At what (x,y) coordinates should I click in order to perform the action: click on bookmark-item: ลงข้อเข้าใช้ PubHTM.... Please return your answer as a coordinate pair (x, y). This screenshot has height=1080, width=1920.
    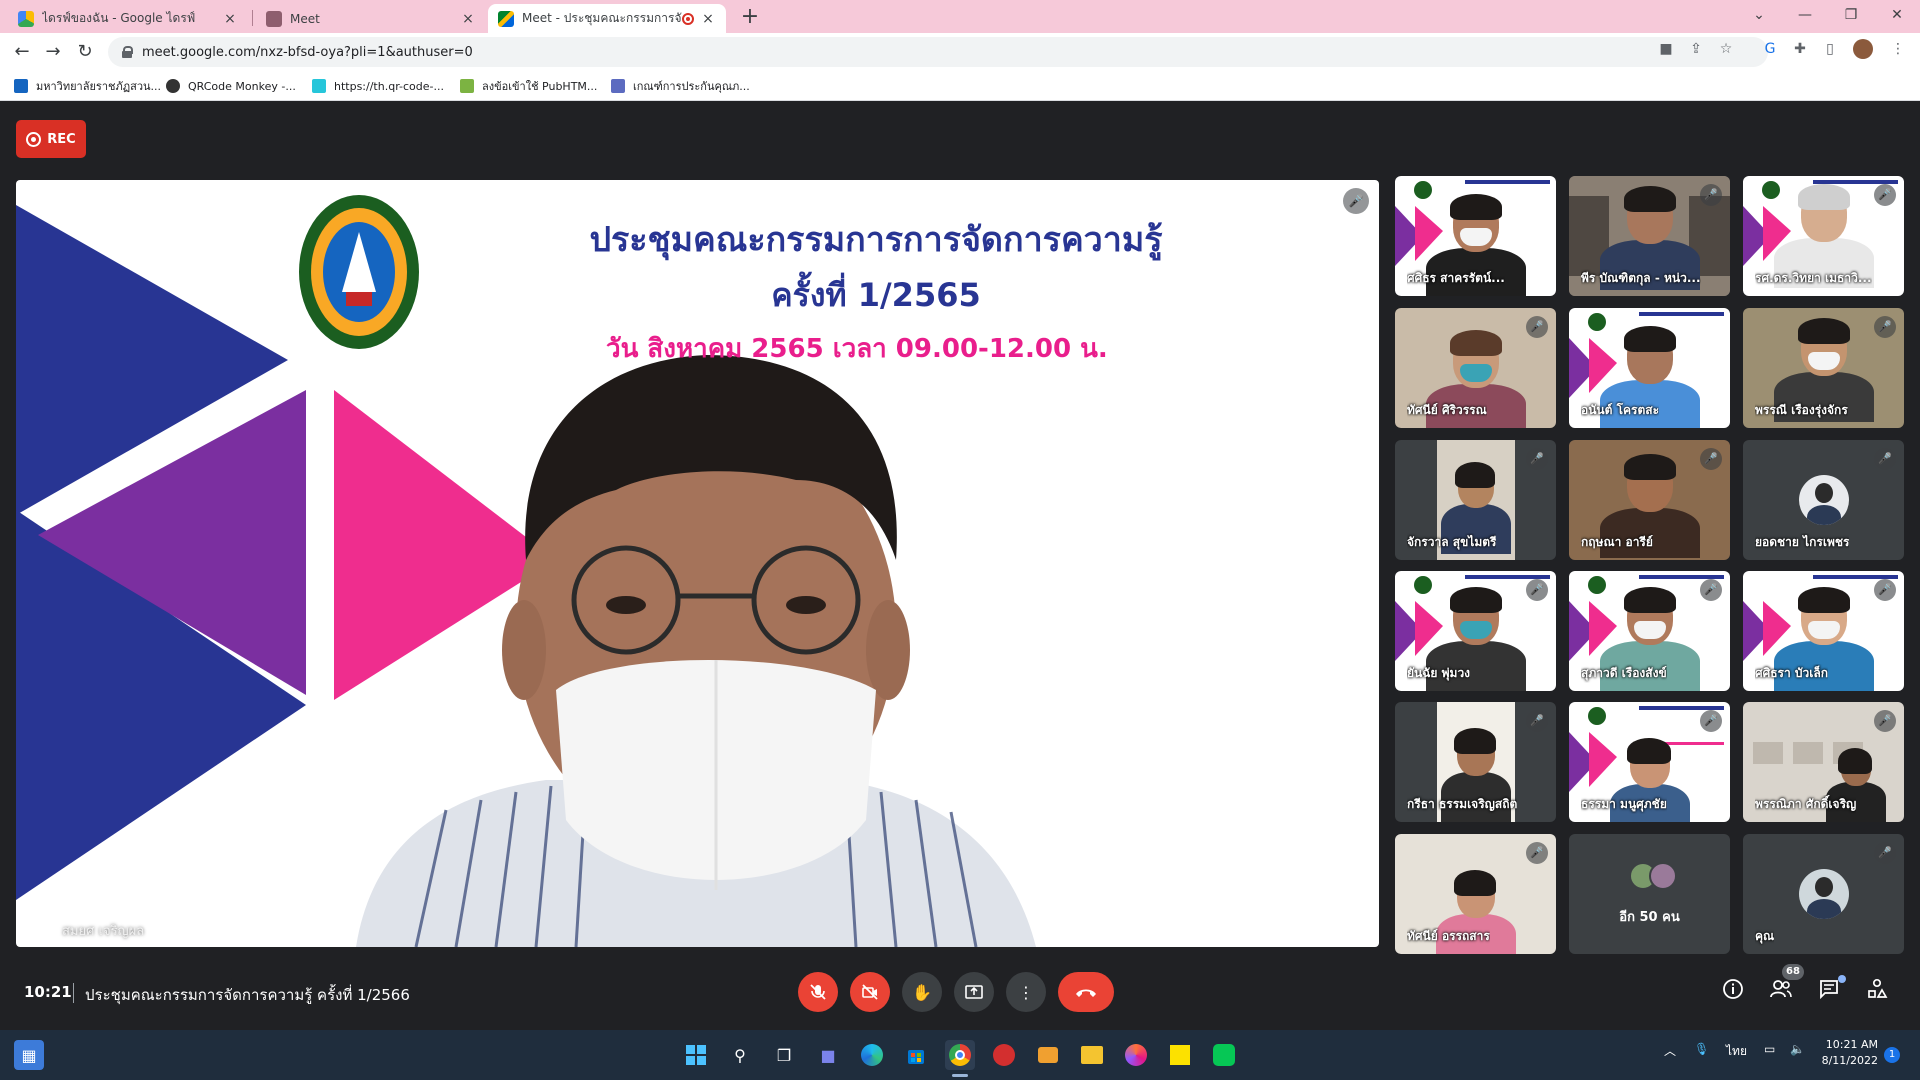
    Looking at the image, I should click on (528, 86).